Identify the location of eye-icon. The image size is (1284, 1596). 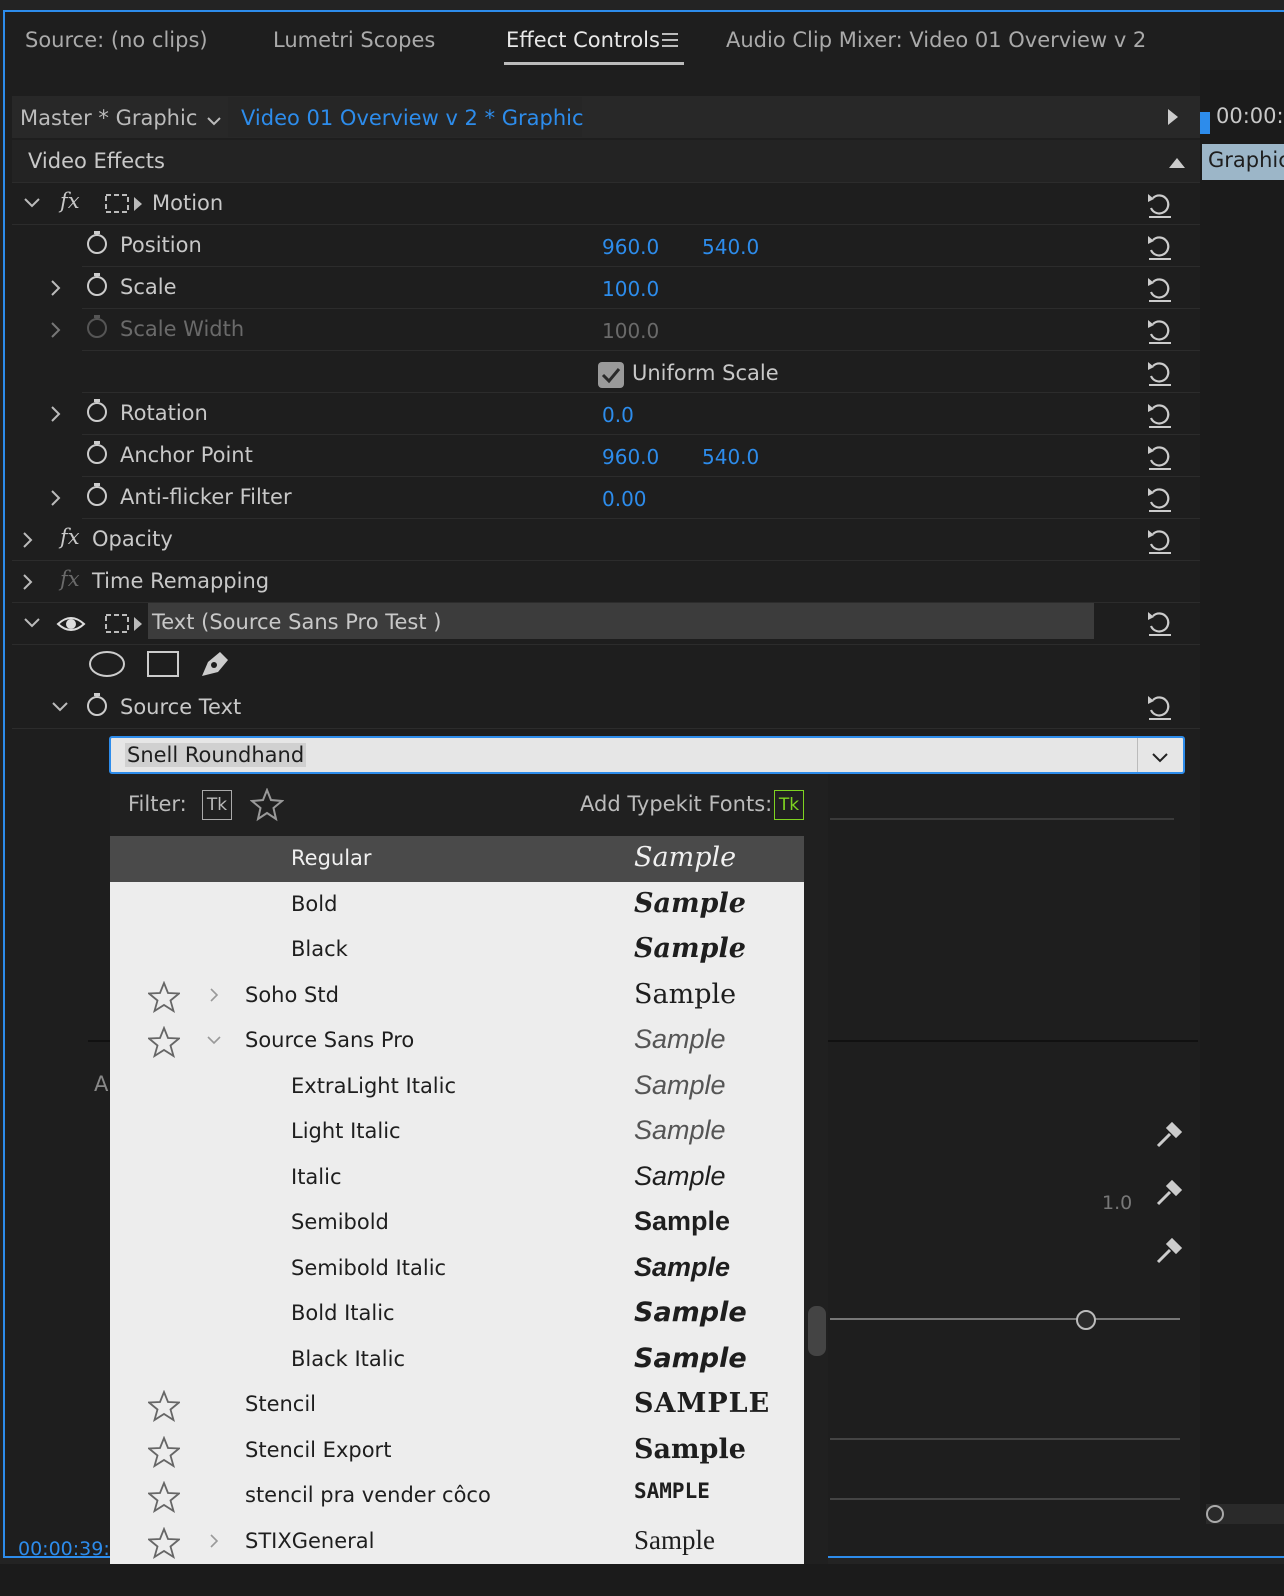
(71, 626).